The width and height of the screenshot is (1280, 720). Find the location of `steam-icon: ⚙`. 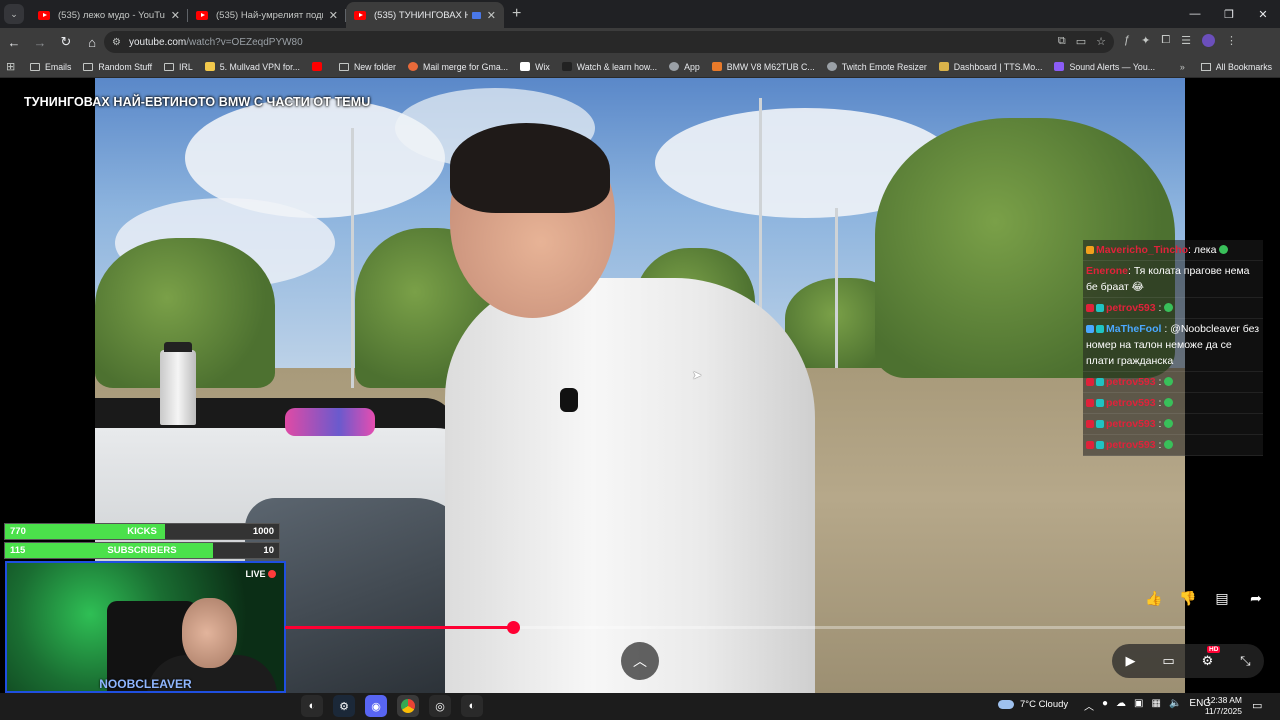

steam-icon: ⚙ is located at coordinates (344, 706).